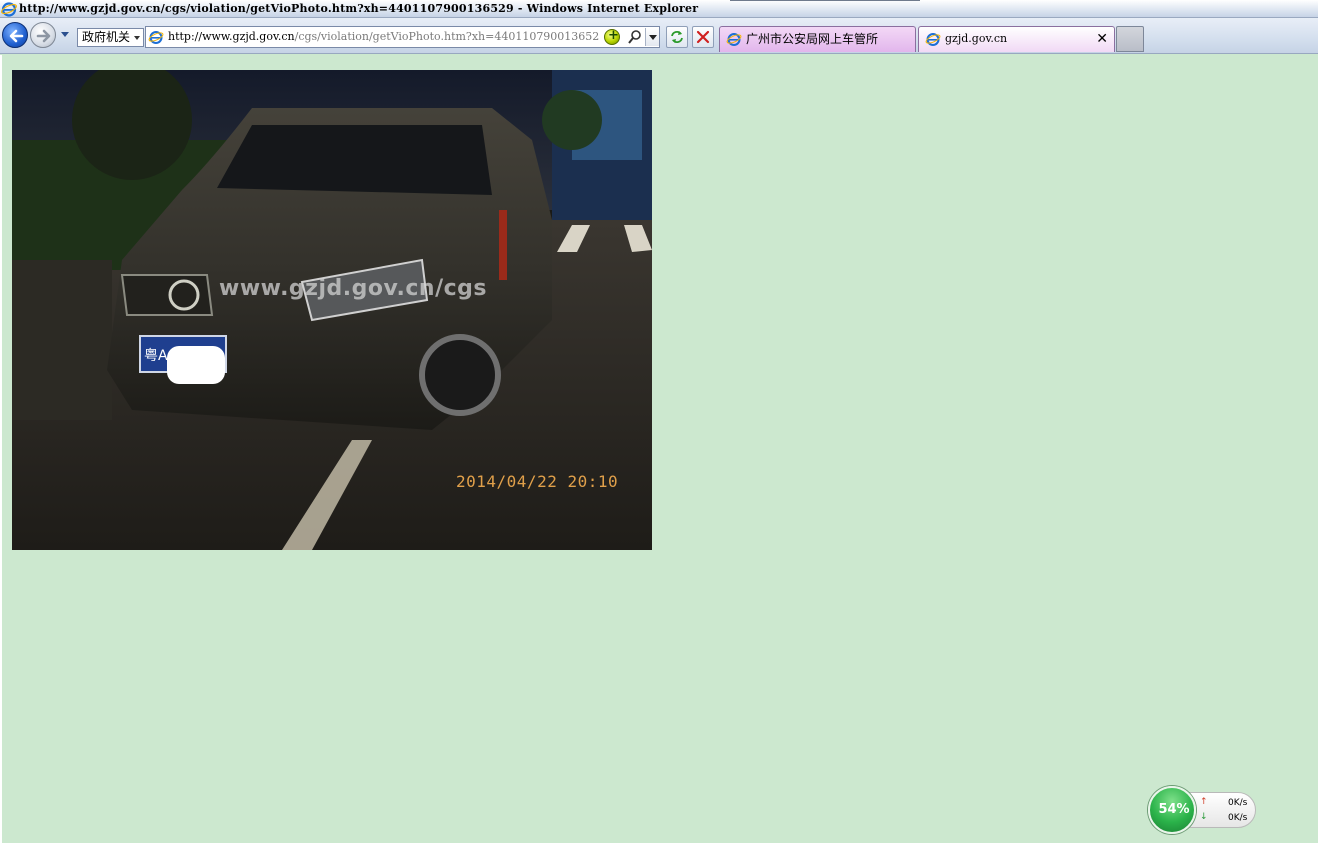  What do you see at coordinates (137, 38) in the screenshot?
I see `chevron-down-icon` at bounding box center [137, 38].